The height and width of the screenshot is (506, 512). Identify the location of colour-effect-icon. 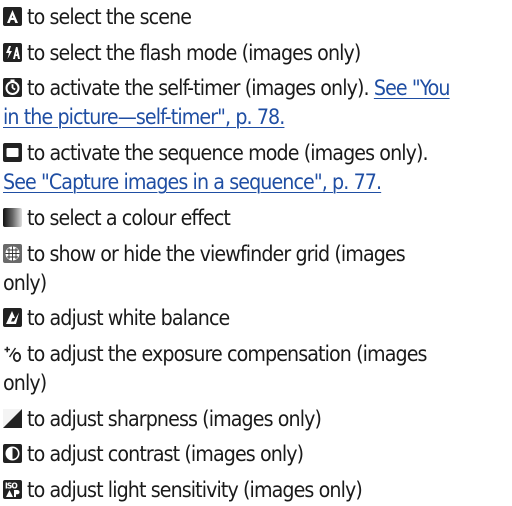
(12, 217).